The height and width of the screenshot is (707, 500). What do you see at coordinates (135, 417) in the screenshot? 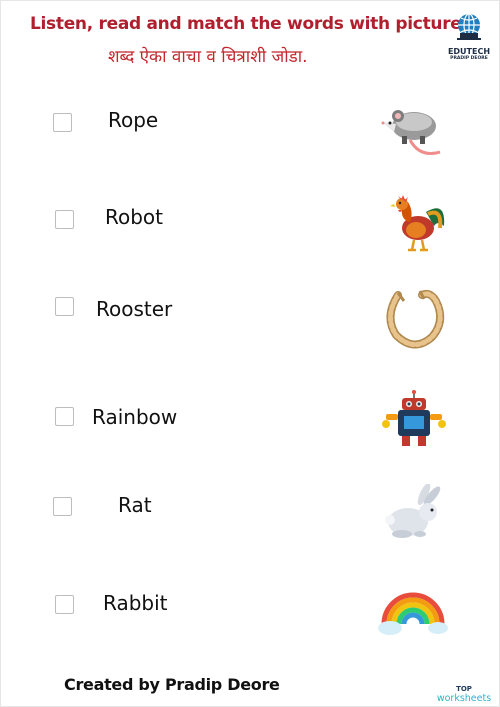
I see `word-rainbow: Rainbow` at bounding box center [135, 417].